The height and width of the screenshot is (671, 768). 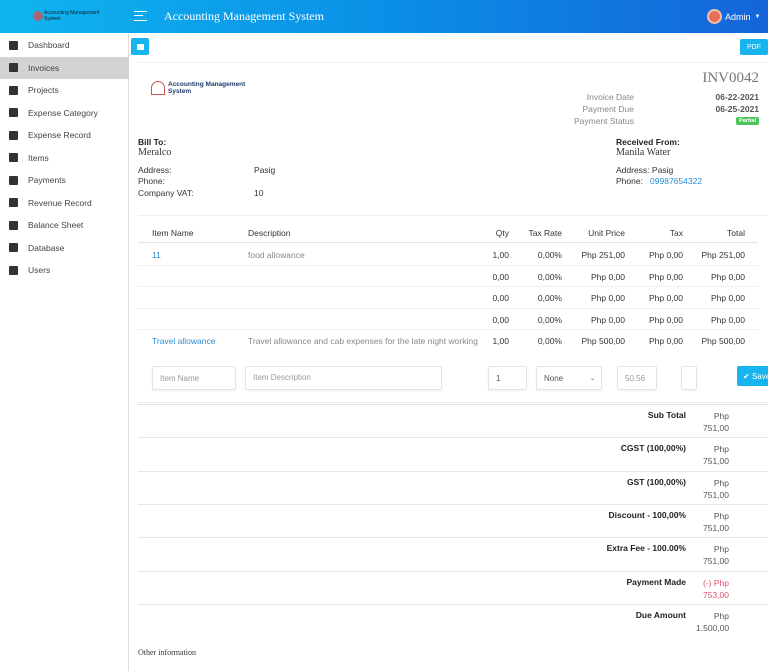 What do you see at coordinates (647, 514) in the screenshot?
I see `total-label: Discount - 100,00%` at bounding box center [647, 514].